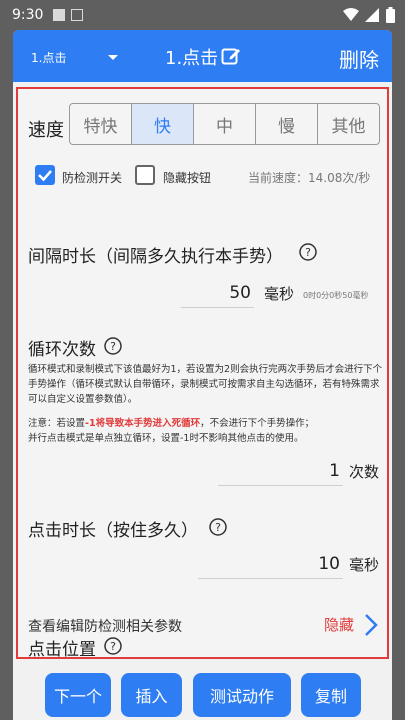 This screenshot has height=720, width=405. Describe the element at coordinates (287, 124) in the screenshot. I see `speed-option-slow: 慢` at that location.